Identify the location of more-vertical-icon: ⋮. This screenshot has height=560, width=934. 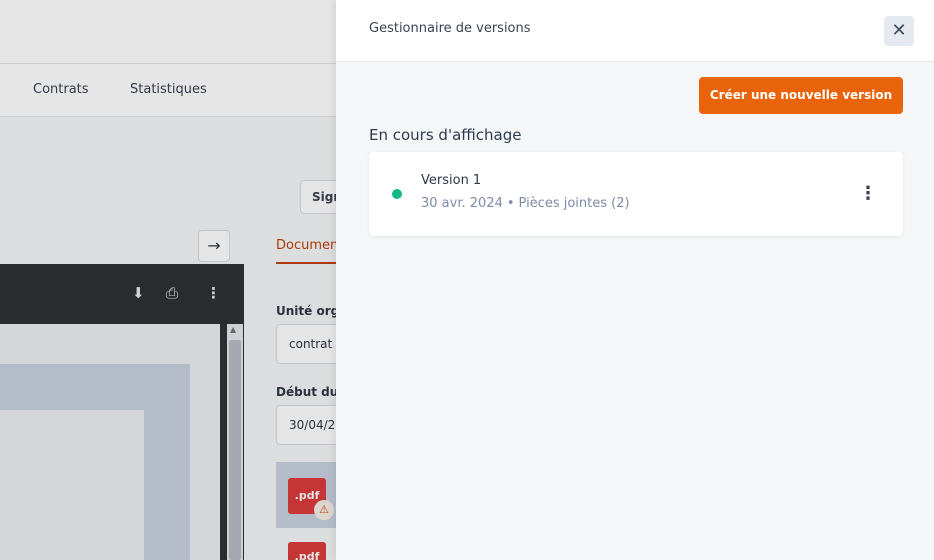
(868, 194).